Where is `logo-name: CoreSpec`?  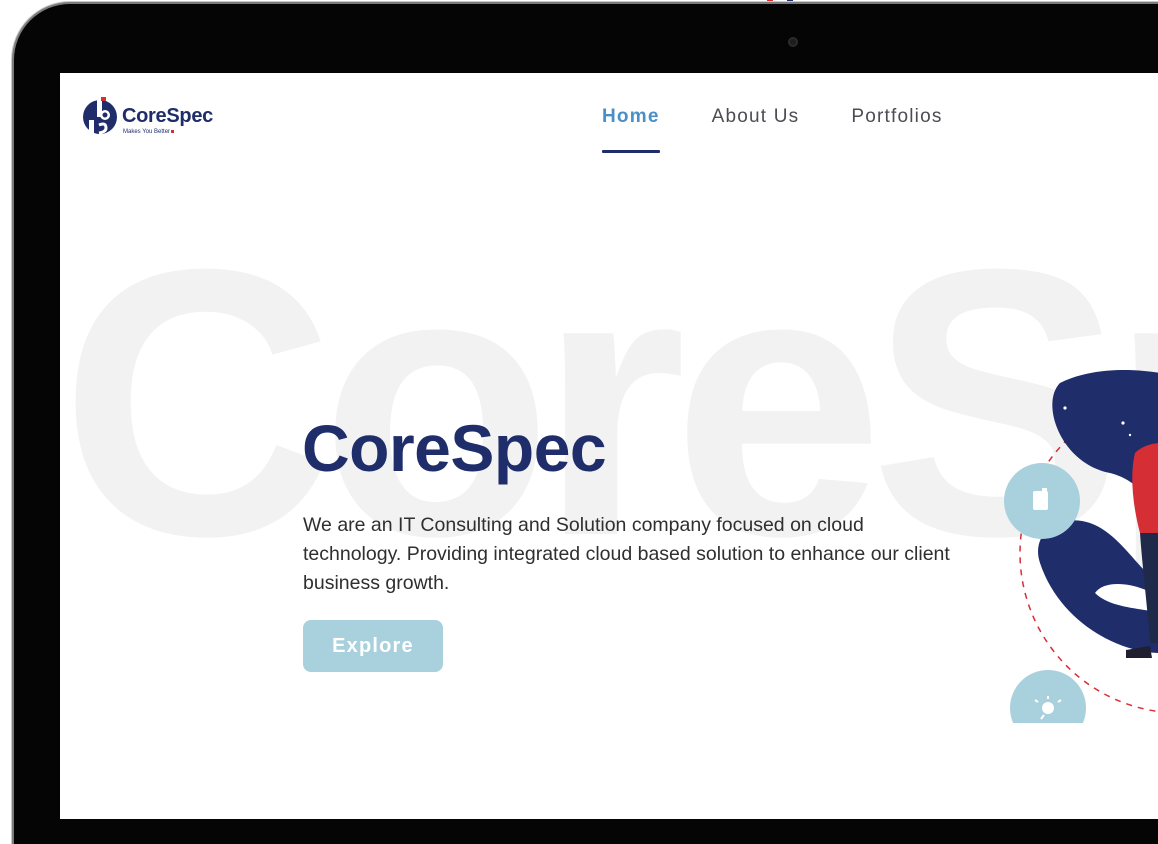
logo-name: CoreSpec is located at coordinates (167, 116).